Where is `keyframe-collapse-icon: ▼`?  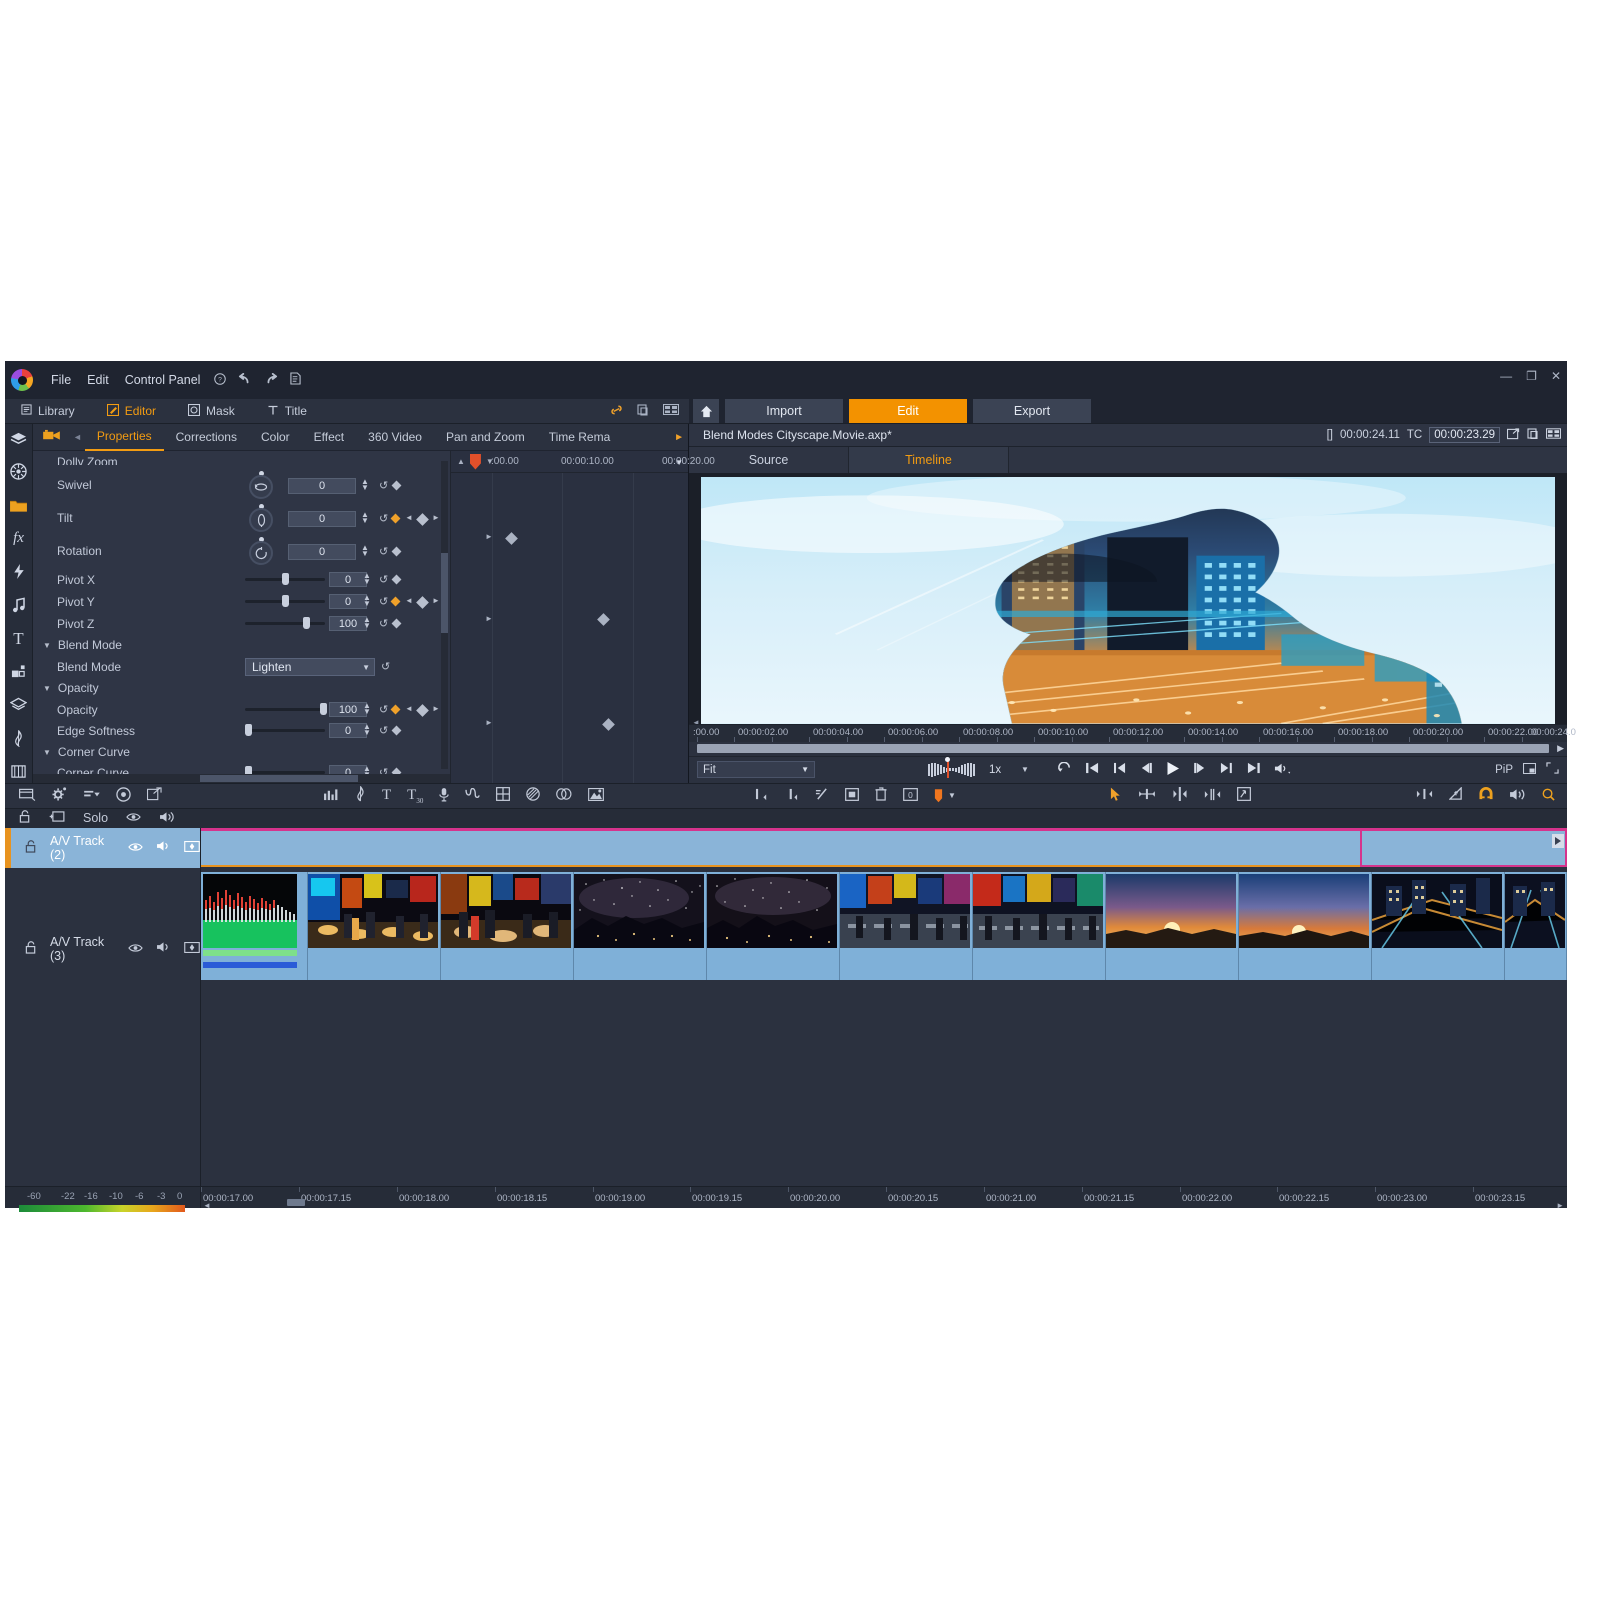 keyframe-collapse-icon: ▼ is located at coordinates (679, 462).